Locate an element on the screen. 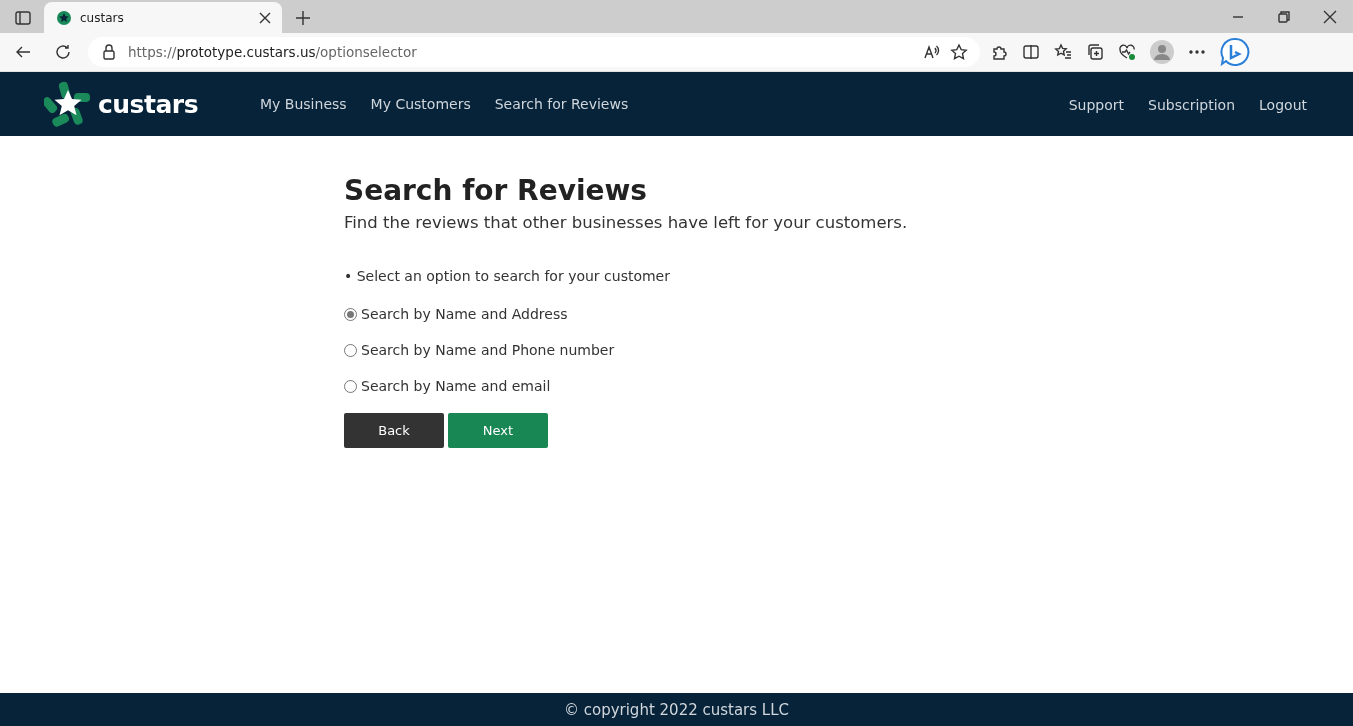 This screenshot has height=726, width=1353. option-label: Search by Name and Phone number is located at coordinates (488, 350).